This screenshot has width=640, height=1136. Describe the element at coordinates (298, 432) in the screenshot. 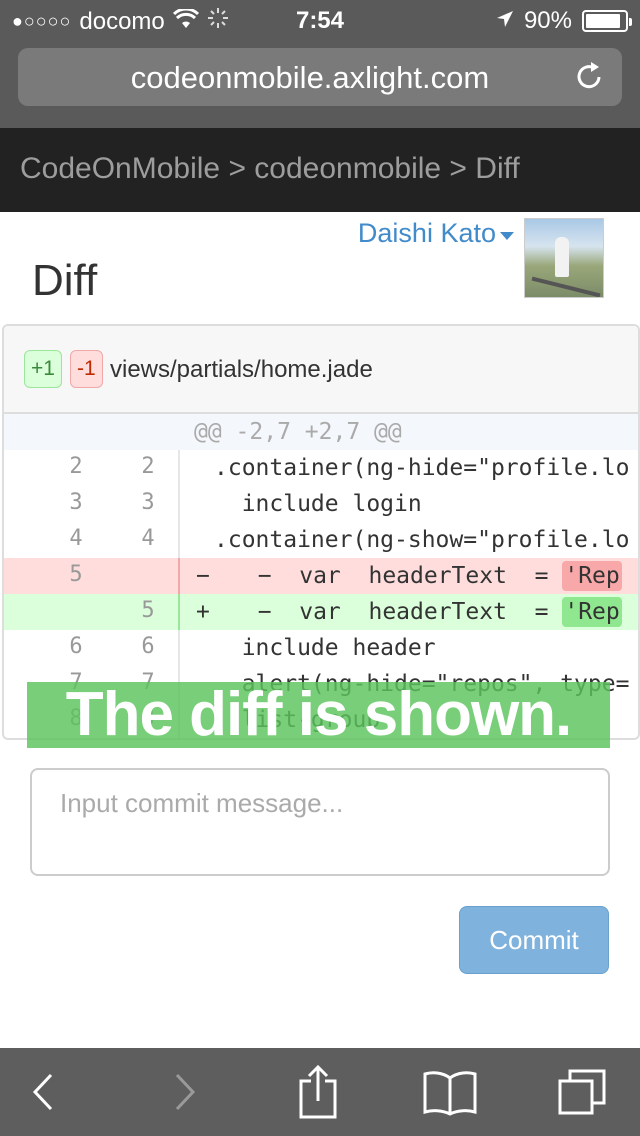

I see `hunk-header-text: @@ -2,7 +2,7 @@` at that location.